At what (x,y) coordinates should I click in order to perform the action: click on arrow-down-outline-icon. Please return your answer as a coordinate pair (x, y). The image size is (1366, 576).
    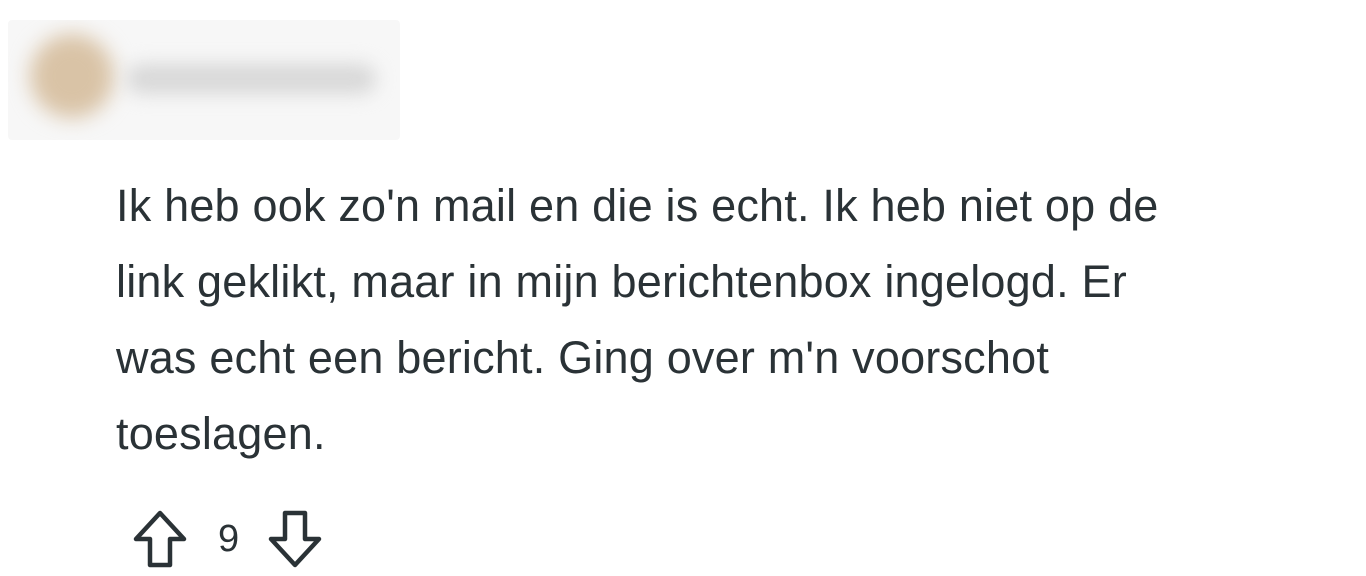
    Looking at the image, I should click on (295, 539).